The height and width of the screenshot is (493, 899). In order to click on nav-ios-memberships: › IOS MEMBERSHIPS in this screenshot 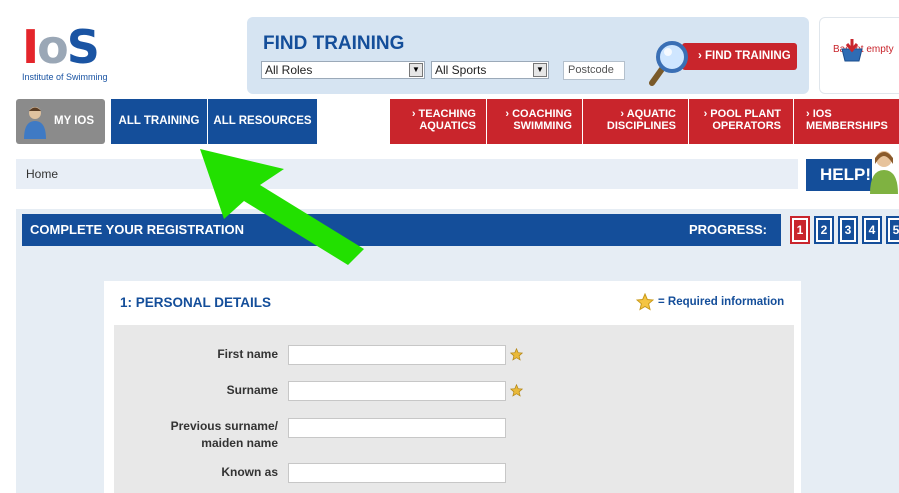, I will do `click(846, 121)`.